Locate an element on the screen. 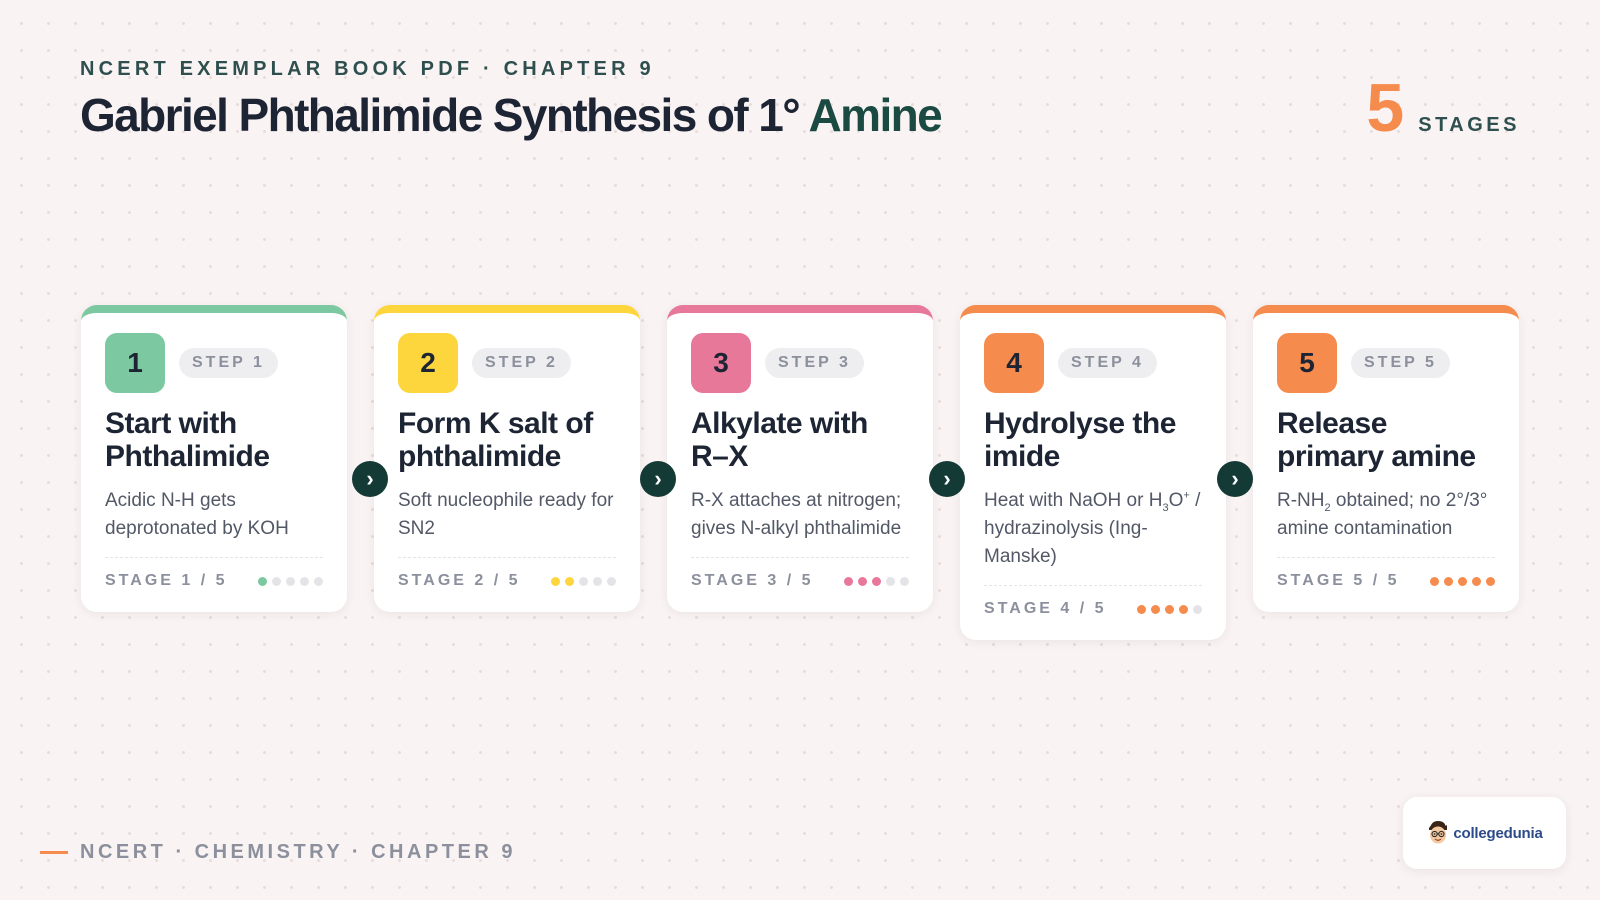 The width and height of the screenshot is (1600, 900). stage-indicator: STAGE 2 / 5 is located at coordinates (459, 580).